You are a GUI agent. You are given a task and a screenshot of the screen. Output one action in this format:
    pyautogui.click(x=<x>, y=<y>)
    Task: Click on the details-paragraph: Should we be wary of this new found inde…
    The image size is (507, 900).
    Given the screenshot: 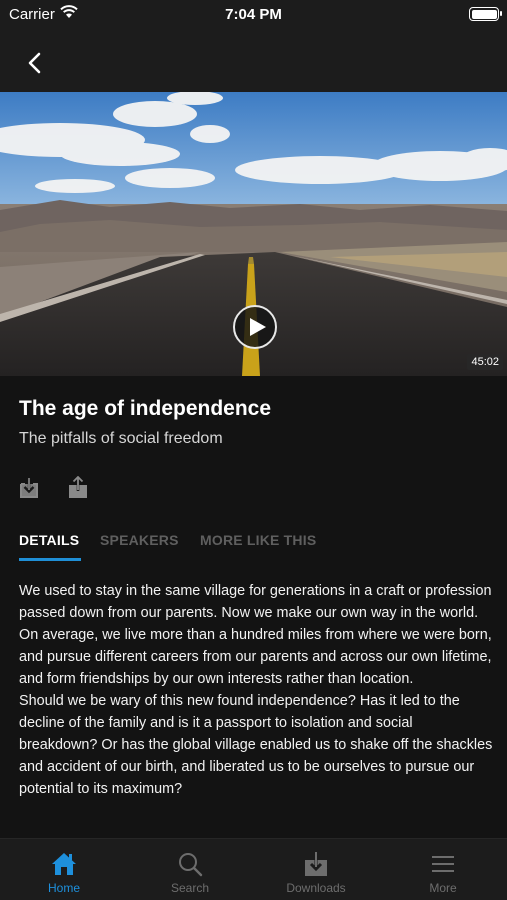 What is the action you would take?
    pyautogui.click(x=256, y=745)
    